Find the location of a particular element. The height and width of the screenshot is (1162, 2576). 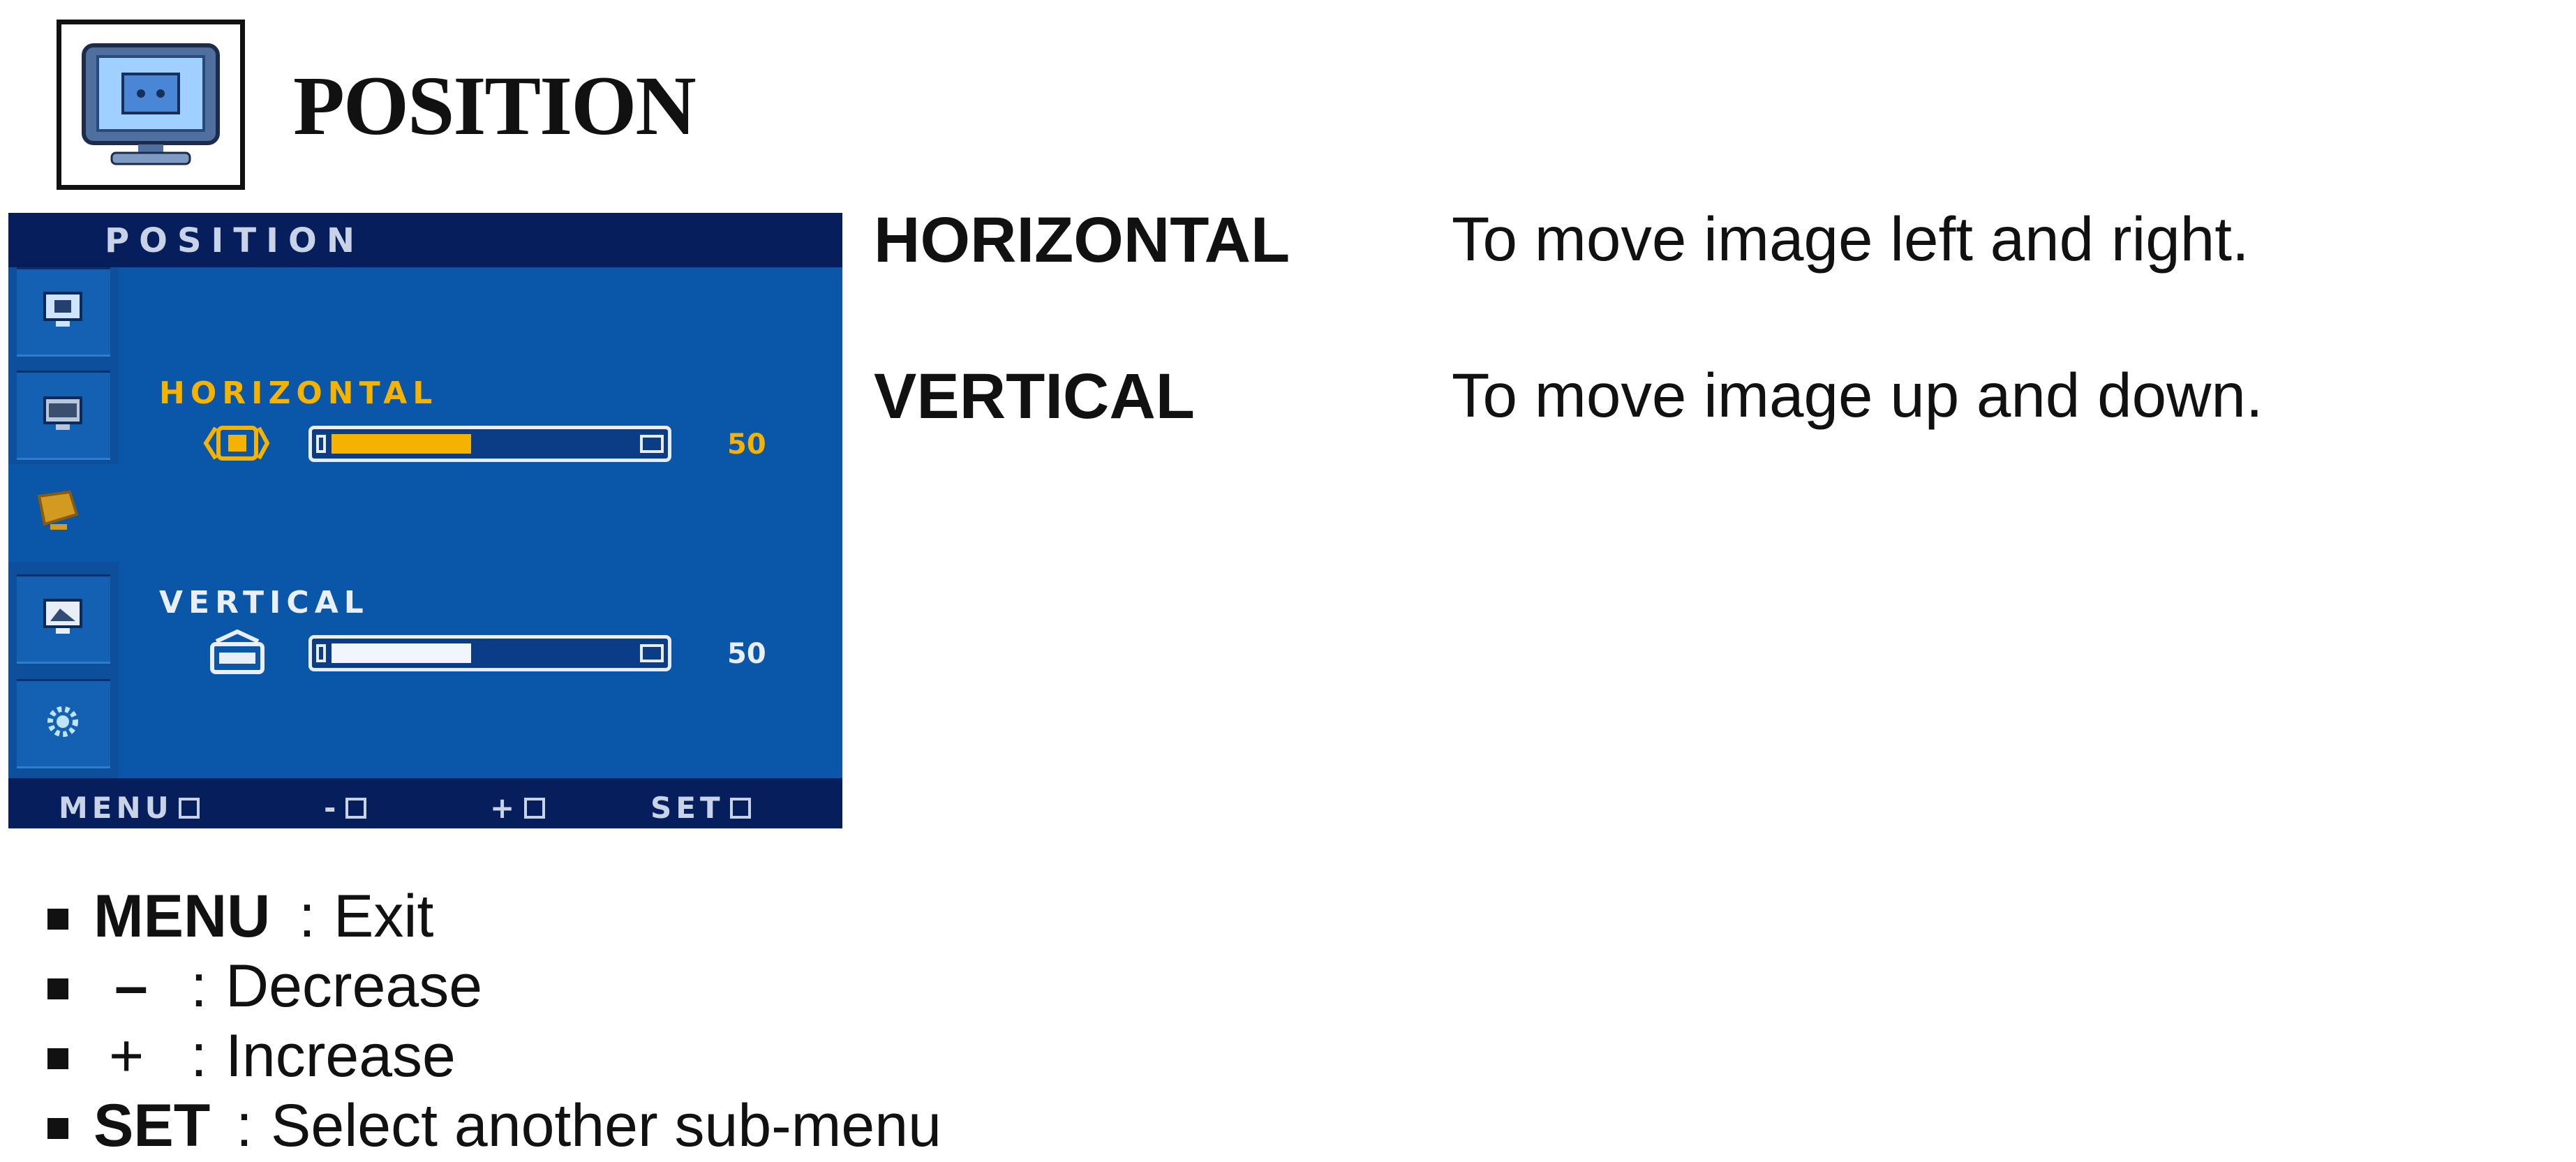

vertical-value: 50 is located at coordinates (747, 654).